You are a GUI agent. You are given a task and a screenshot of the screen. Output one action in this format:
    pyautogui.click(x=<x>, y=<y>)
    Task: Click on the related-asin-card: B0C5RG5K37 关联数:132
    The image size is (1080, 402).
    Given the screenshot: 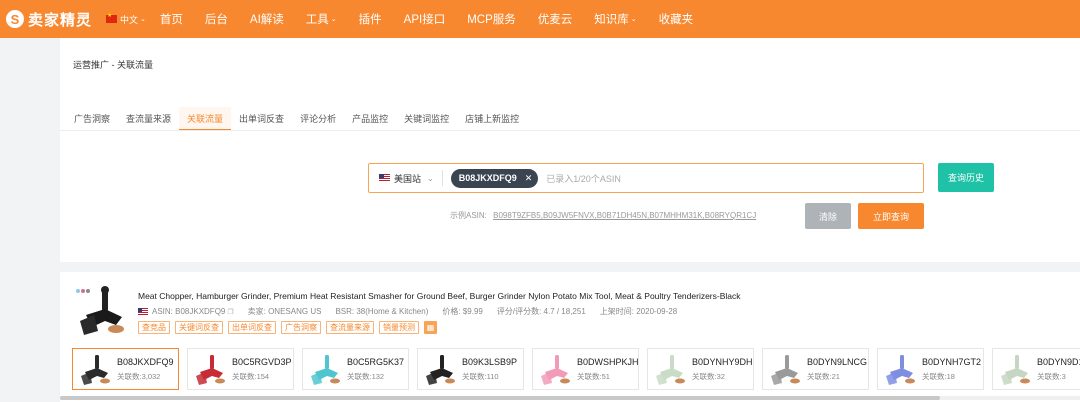 What is the action you would take?
    pyautogui.click(x=355, y=369)
    